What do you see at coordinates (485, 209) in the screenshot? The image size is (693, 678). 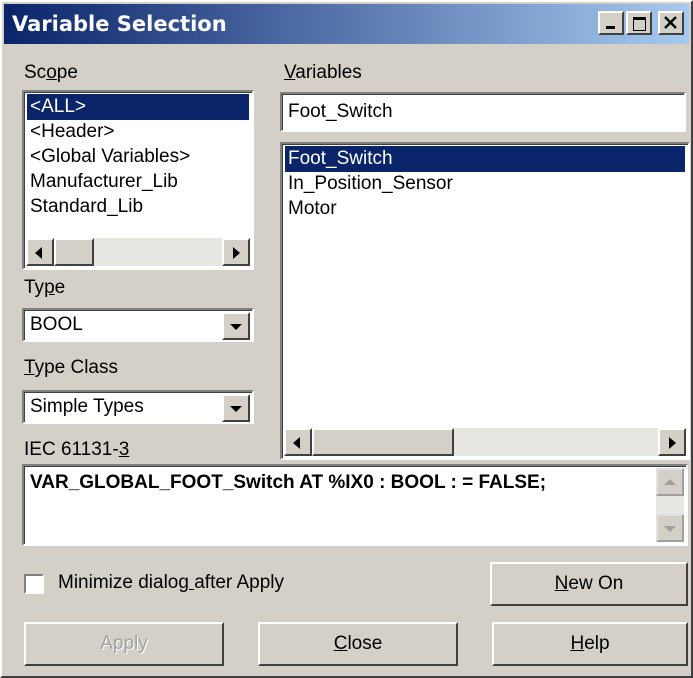 I see `list-item: Motor` at bounding box center [485, 209].